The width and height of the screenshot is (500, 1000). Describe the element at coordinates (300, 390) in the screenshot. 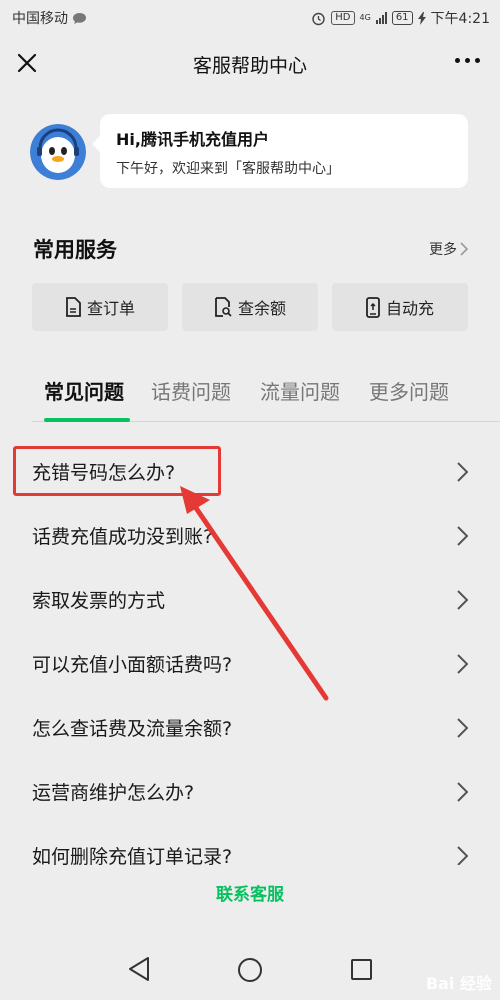

I see `tab-data-questions: 流量问题` at that location.